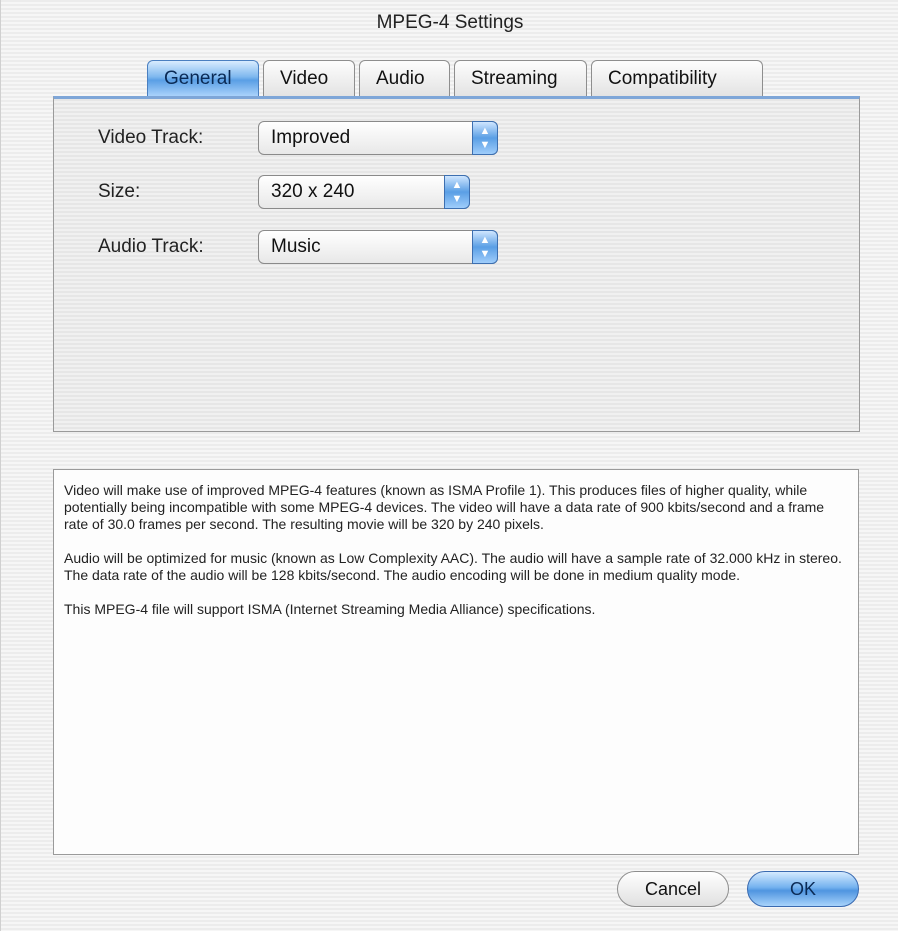 The width and height of the screenshot is (898, 931). I want to click on audio-track-value: Music, so click(296, 246).